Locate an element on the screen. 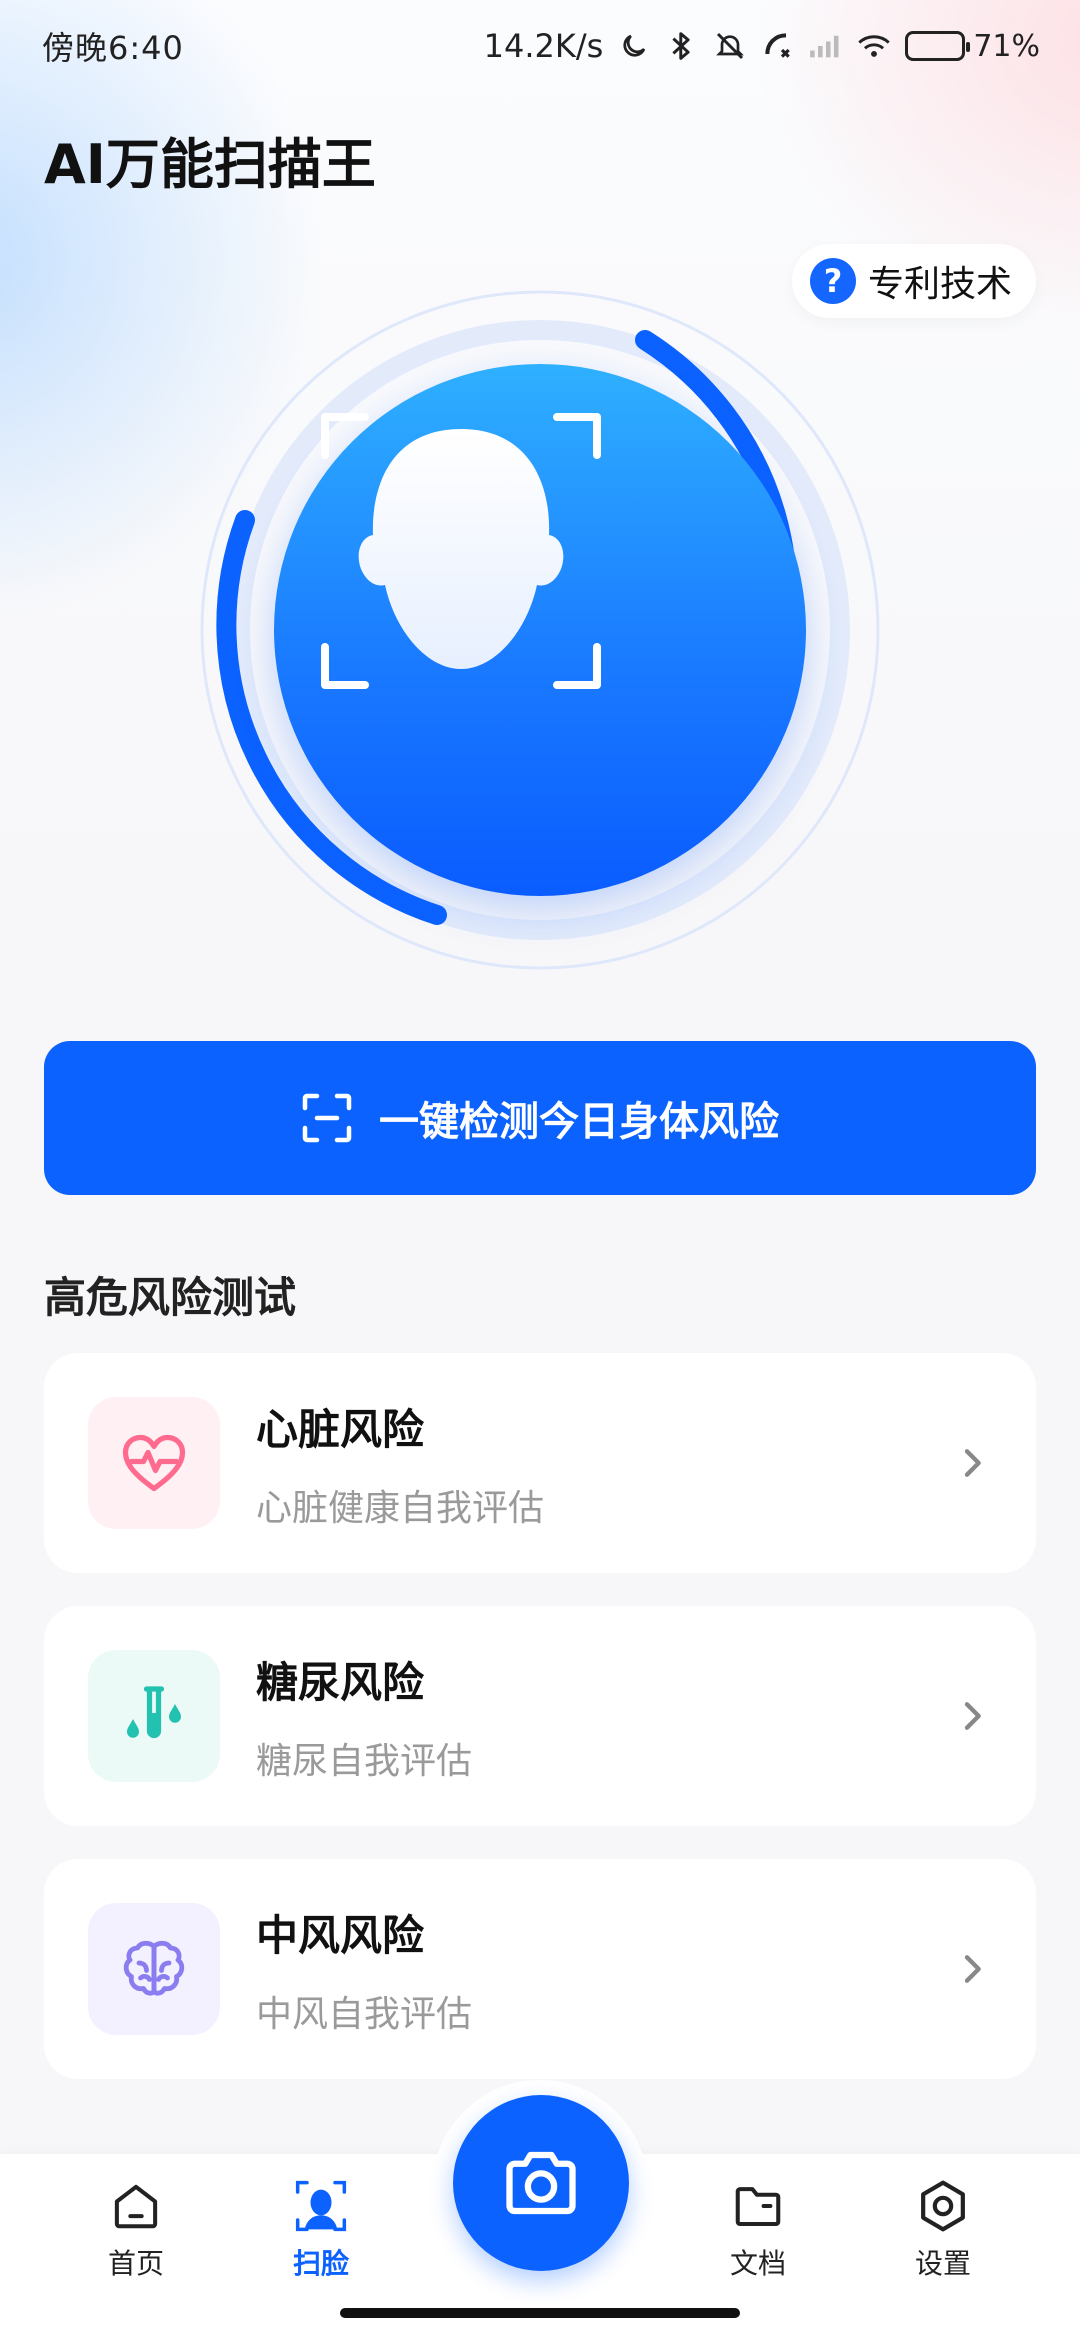 The height and width of the screenshot is (2340, 1080). heart-pulse-icon is located at coordinates (154, 1463).